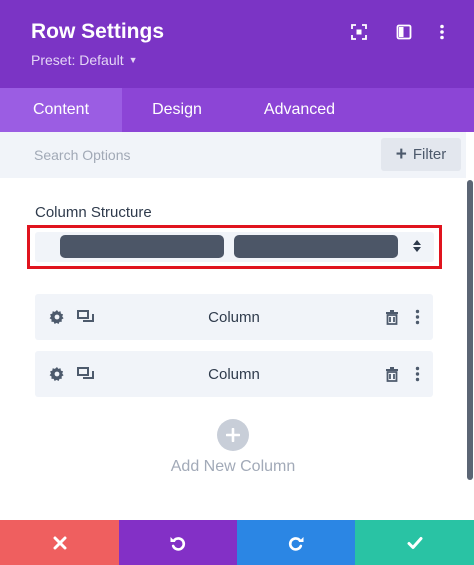 The height and width of the screenshot is (565, 474). What do you see at coordinates (299, 110) in the screenshot?
I see `tab-advanced: Advanced` at bounding box center [299, 110].